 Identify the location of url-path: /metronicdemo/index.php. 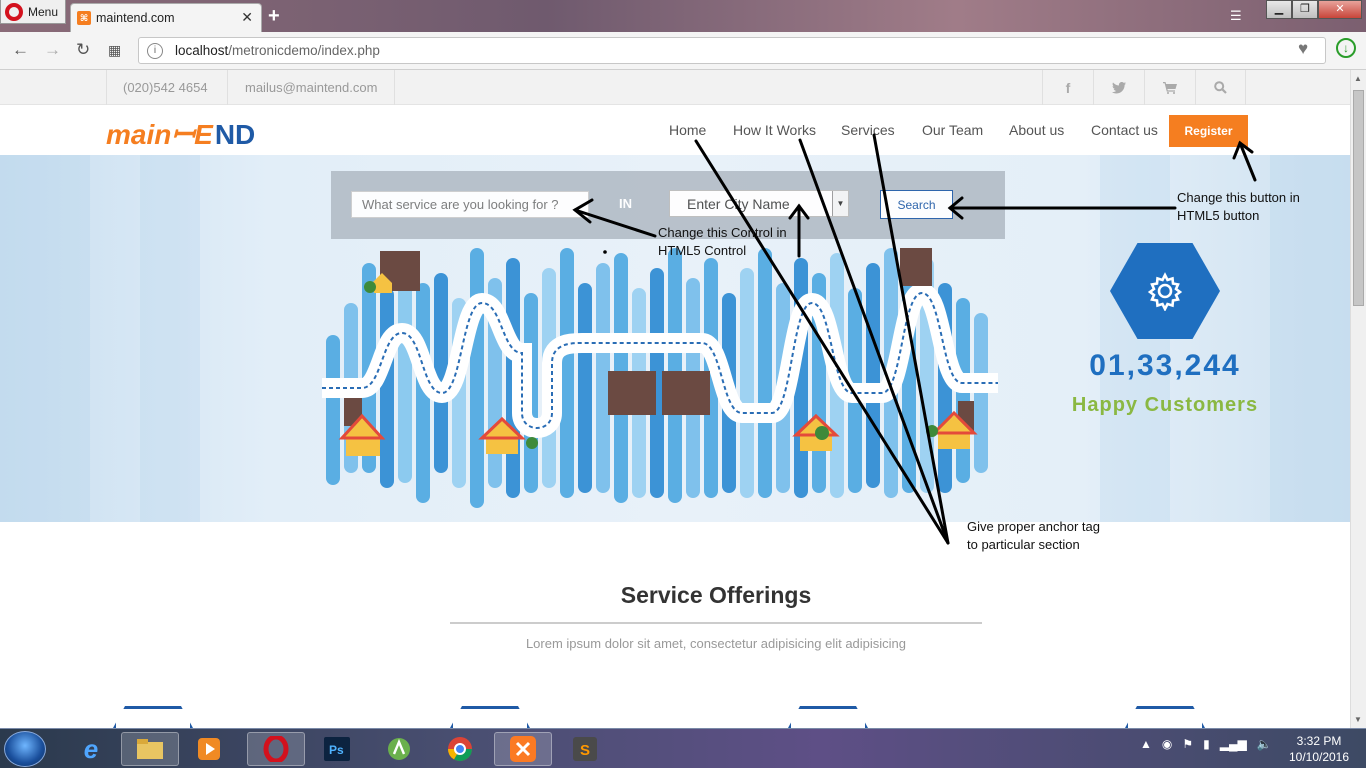
(304, 50).